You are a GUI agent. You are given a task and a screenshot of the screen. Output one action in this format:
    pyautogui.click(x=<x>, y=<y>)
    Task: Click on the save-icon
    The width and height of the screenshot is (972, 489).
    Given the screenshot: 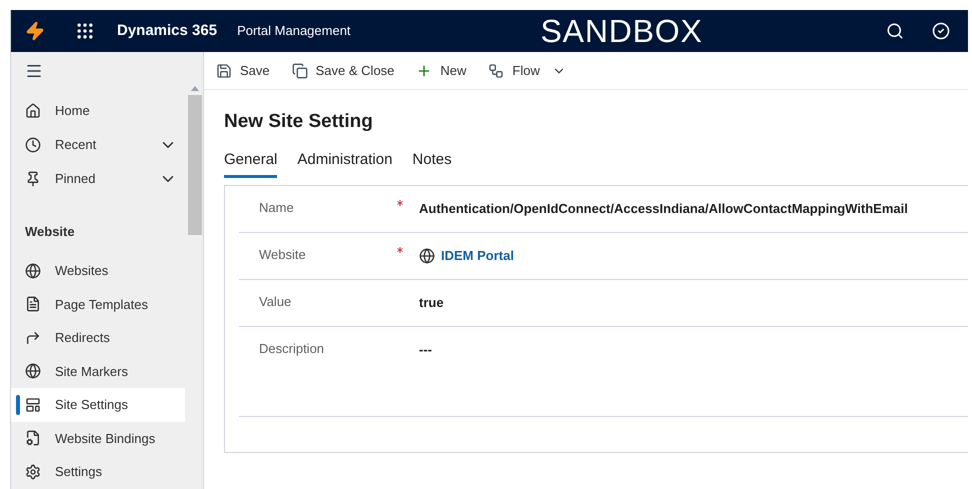 What is the action you would take?
    pyautogui.click(x=224, y=70)
    